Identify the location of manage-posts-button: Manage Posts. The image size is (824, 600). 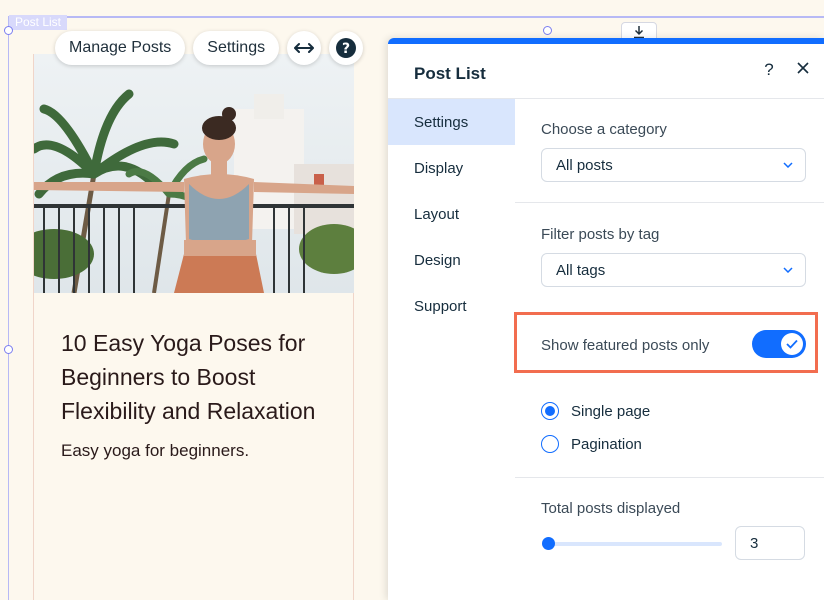
(120, 48).